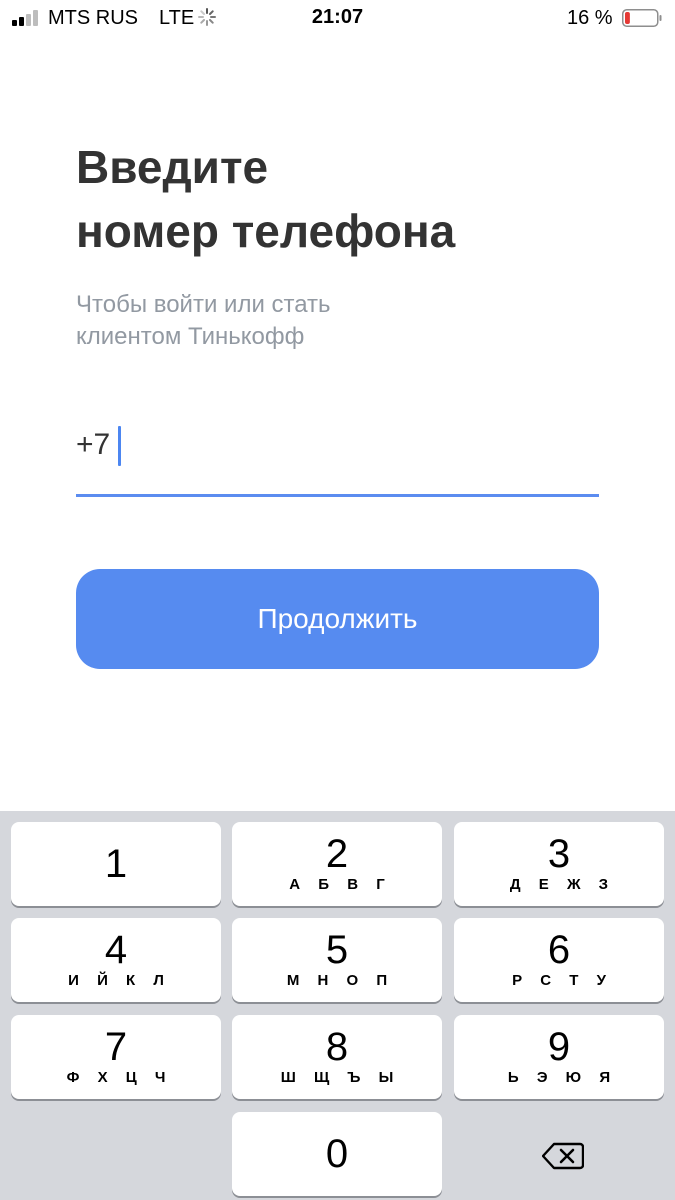 Image resolution: width=675 pixels, height=1200 pixels. Describe the element at coordinates (356, 199) in the screenshot. I see `page-title: Введите номер телефона` at that location.